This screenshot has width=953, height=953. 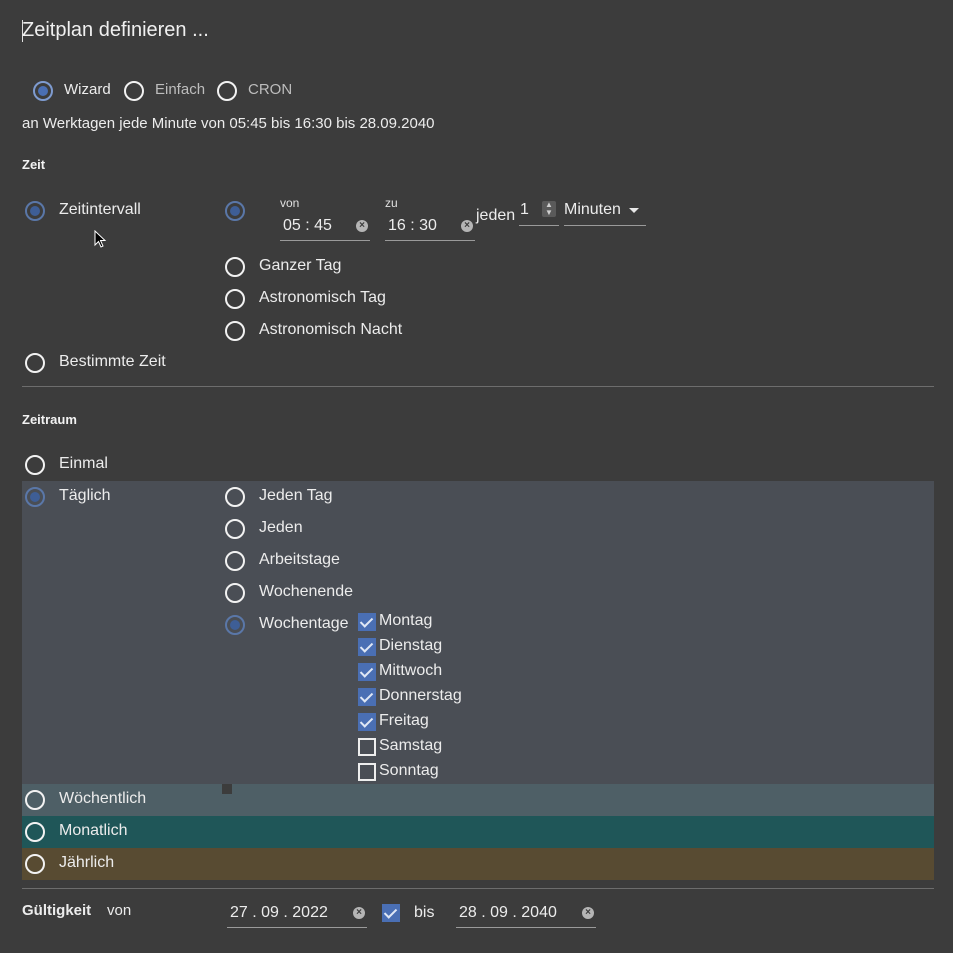 I want to click on section-title-zeit: Zeit, so click(x=34, y=164).